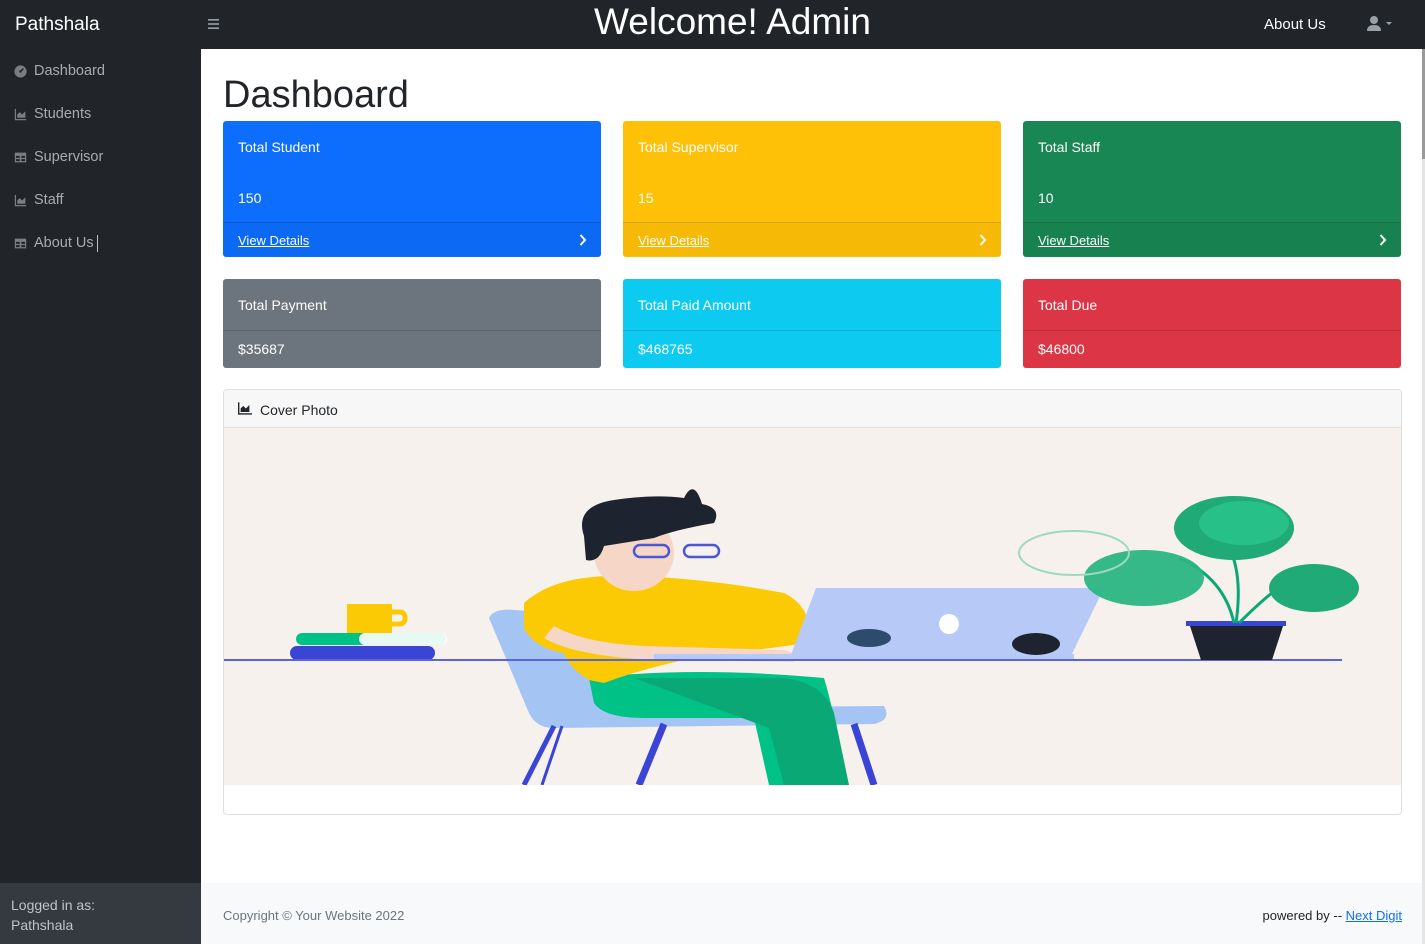  What do you see at coordinates (53, 905) in the screenshot?
I see `logged-in-label: Logged in as:` at bounding box center [53, 905].